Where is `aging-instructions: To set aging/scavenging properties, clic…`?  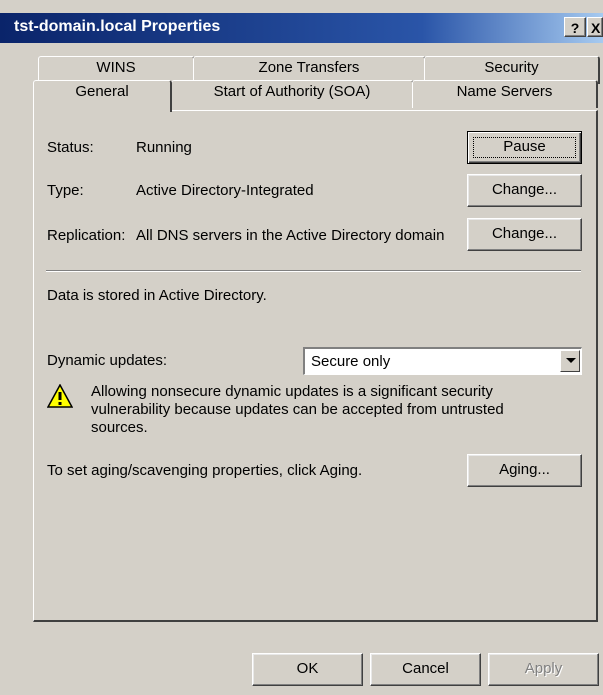 aging-instructions: To set aging/scavenging properties, clic… is located at coordinates (205, 470).